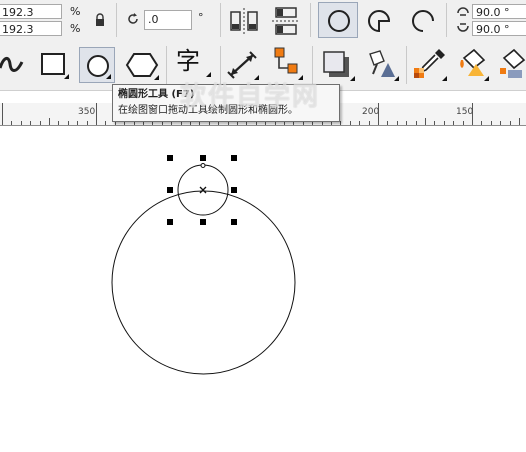  I want to click on center-mark, so click(203, 190).